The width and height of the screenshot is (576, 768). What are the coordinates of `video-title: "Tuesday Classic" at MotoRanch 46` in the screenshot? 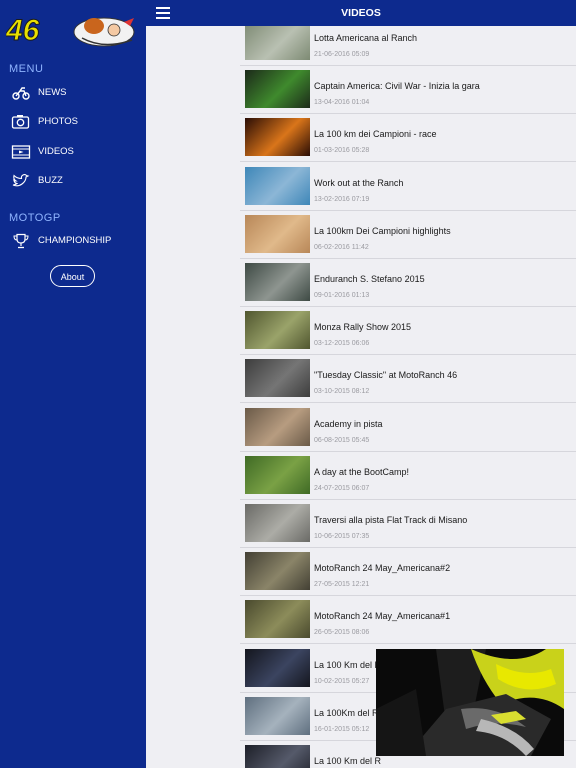 It's located at (386, 375).